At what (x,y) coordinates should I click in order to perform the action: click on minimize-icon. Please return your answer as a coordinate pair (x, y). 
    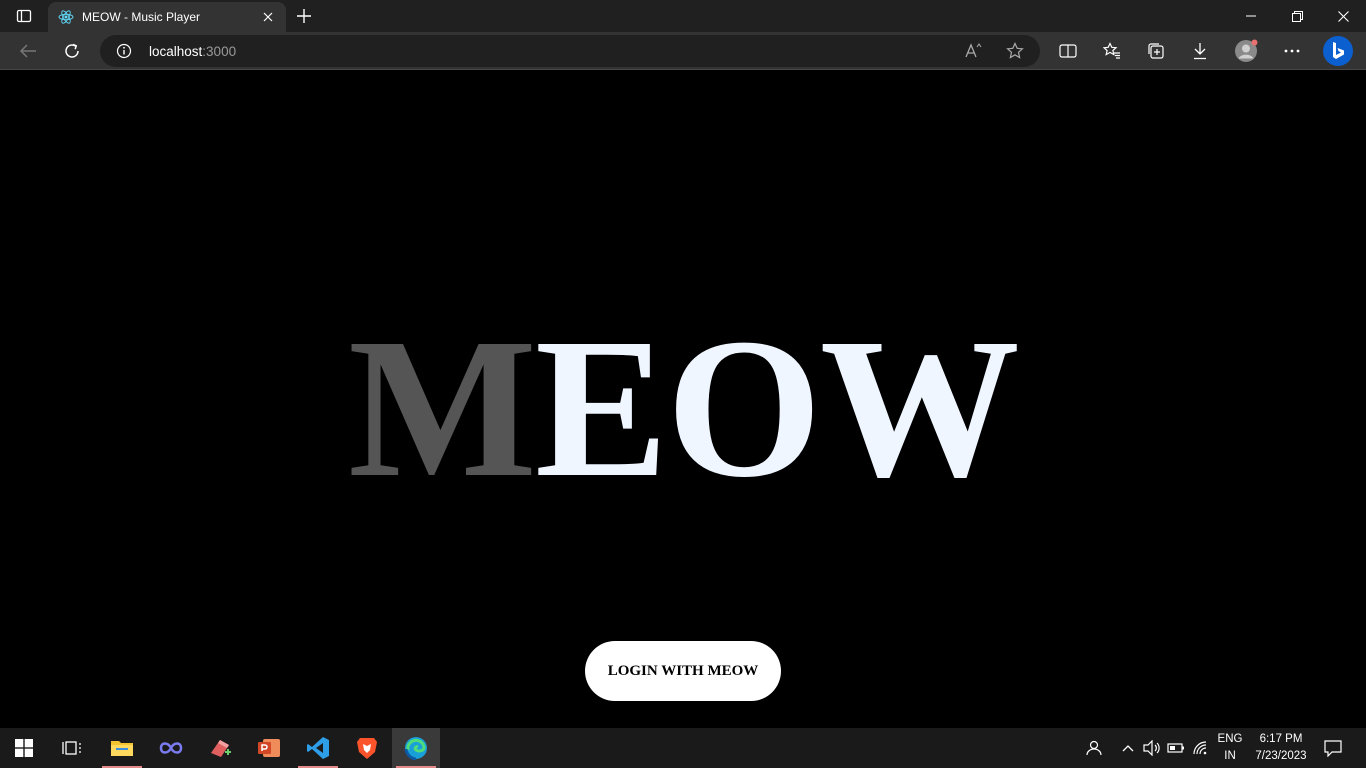
    Looking at the image, I should click on (1251, 16).